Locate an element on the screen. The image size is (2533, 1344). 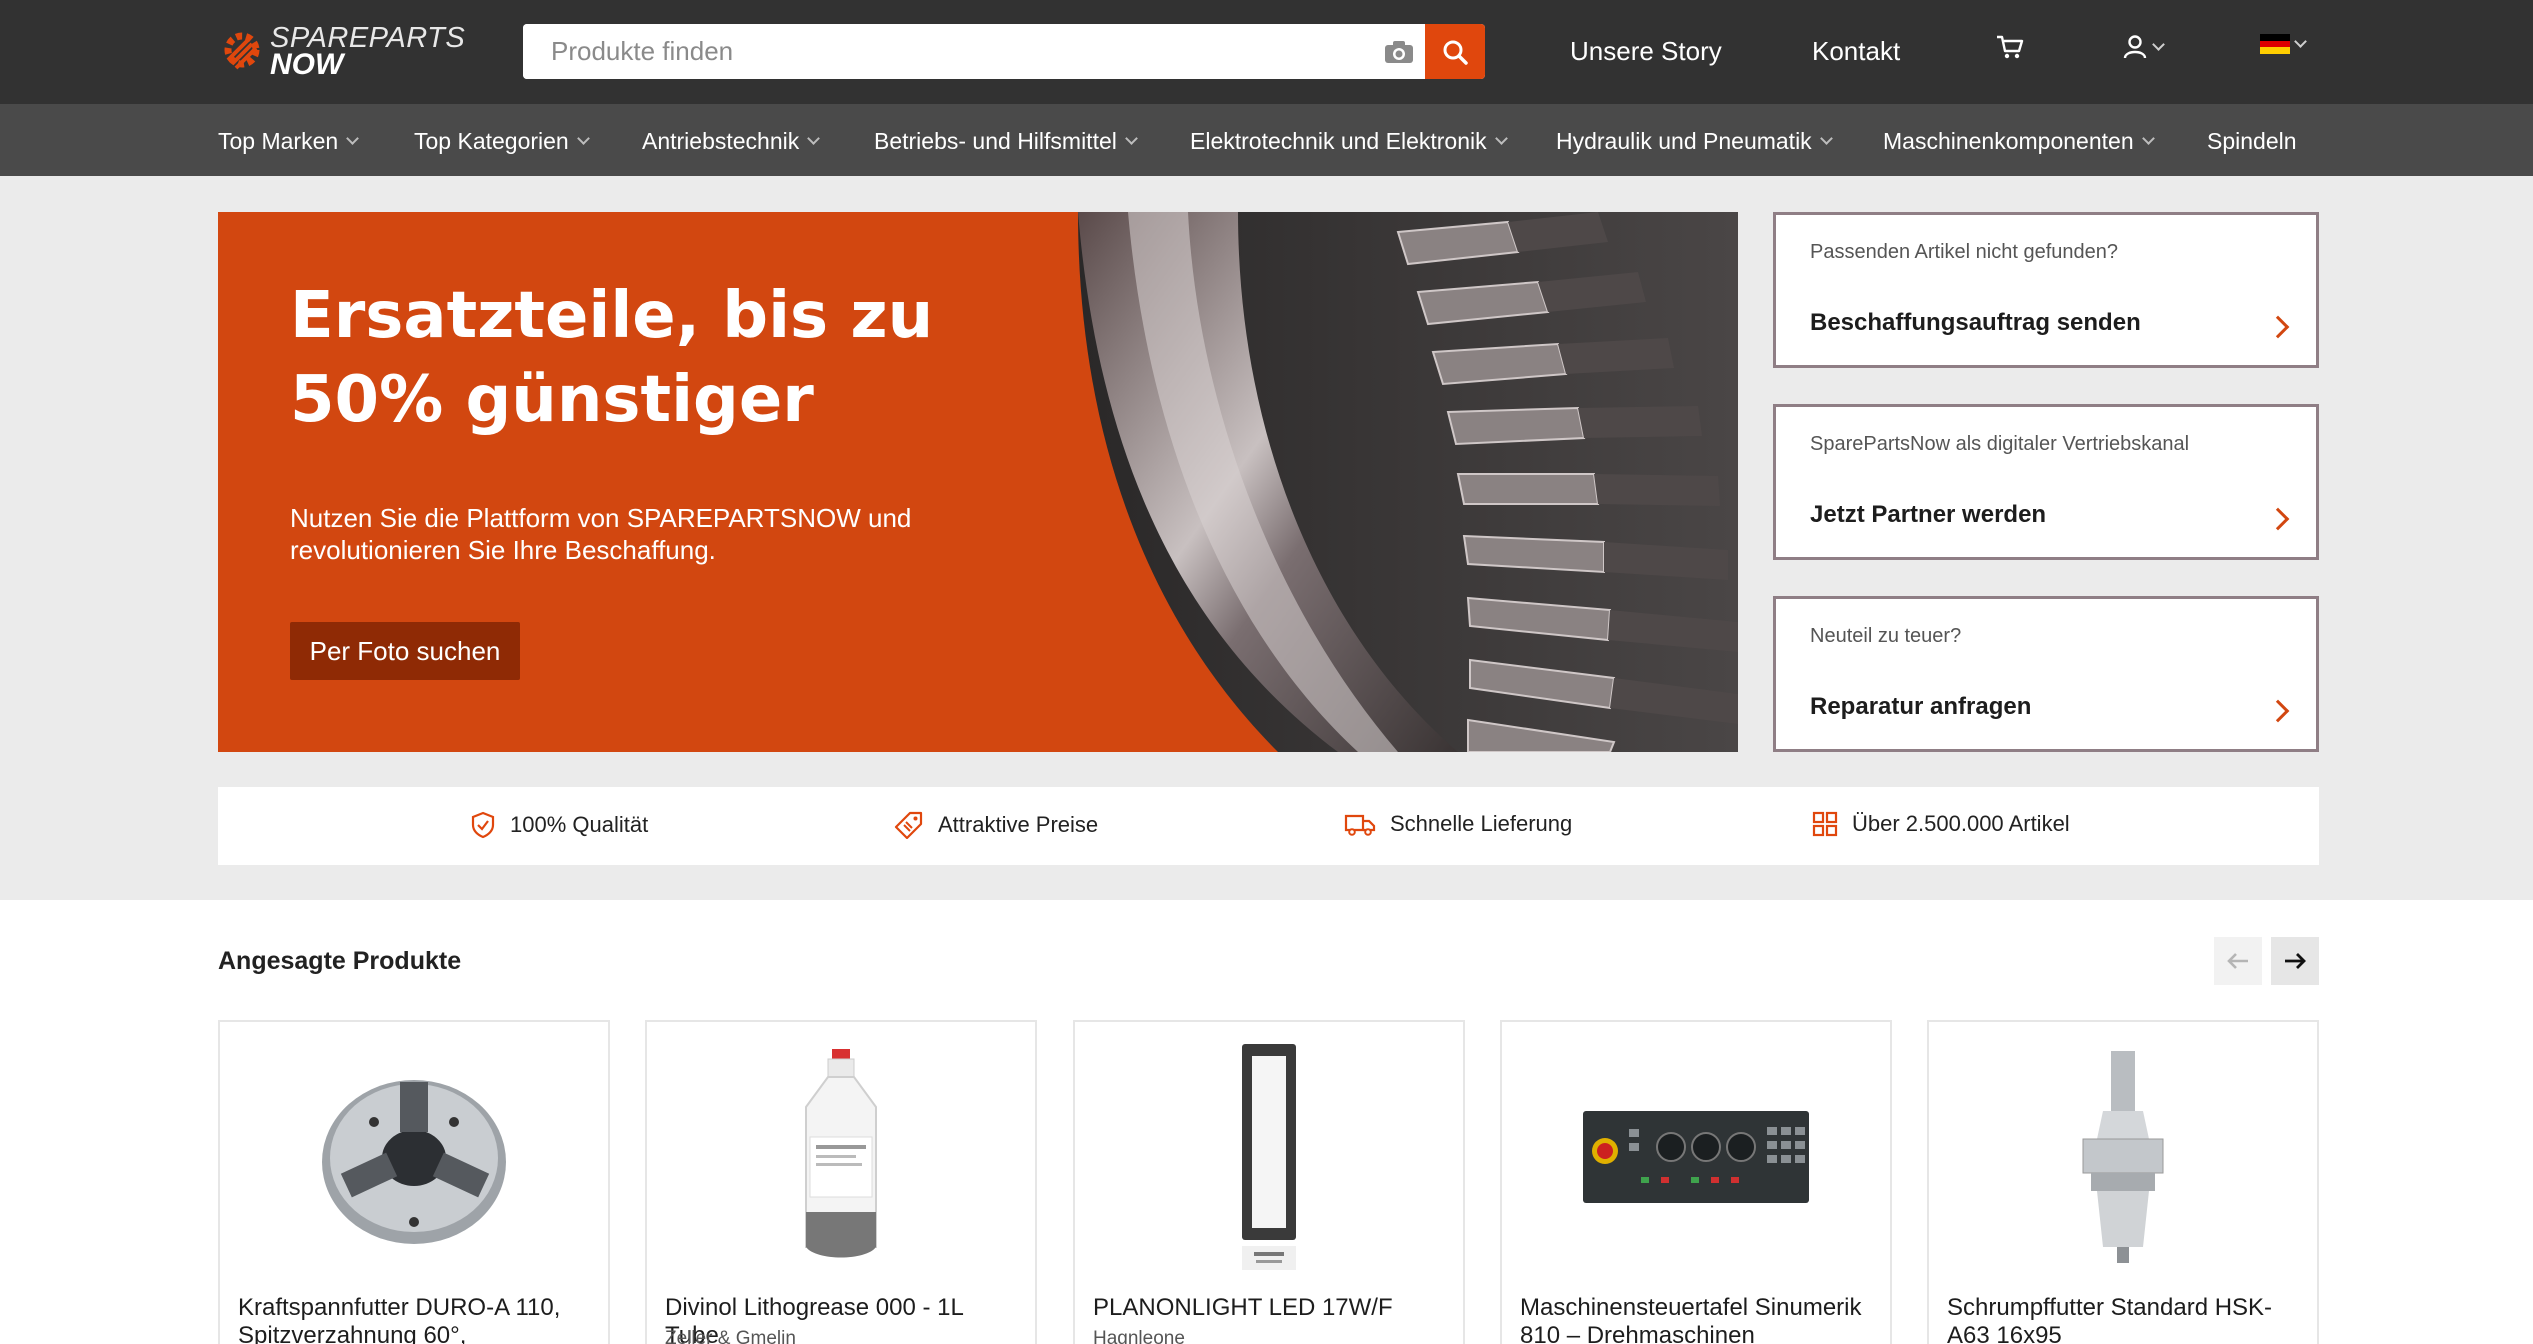
product-name: PLANONLIGHT LED 17W/F is located at coordinates (1243, 1307).